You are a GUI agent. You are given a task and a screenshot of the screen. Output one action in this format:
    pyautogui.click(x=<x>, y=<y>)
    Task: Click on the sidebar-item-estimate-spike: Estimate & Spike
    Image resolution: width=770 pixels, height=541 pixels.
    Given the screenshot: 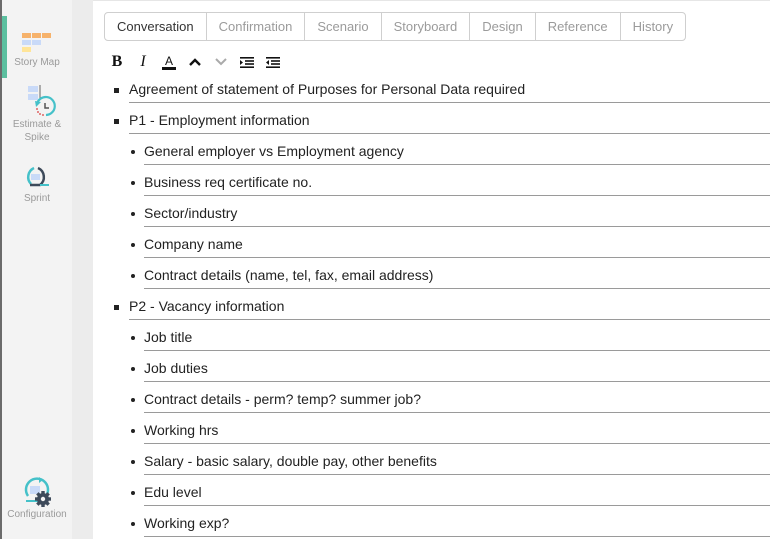 What is the action you would take?
    pyautogui.click(x=37, y=114)
    